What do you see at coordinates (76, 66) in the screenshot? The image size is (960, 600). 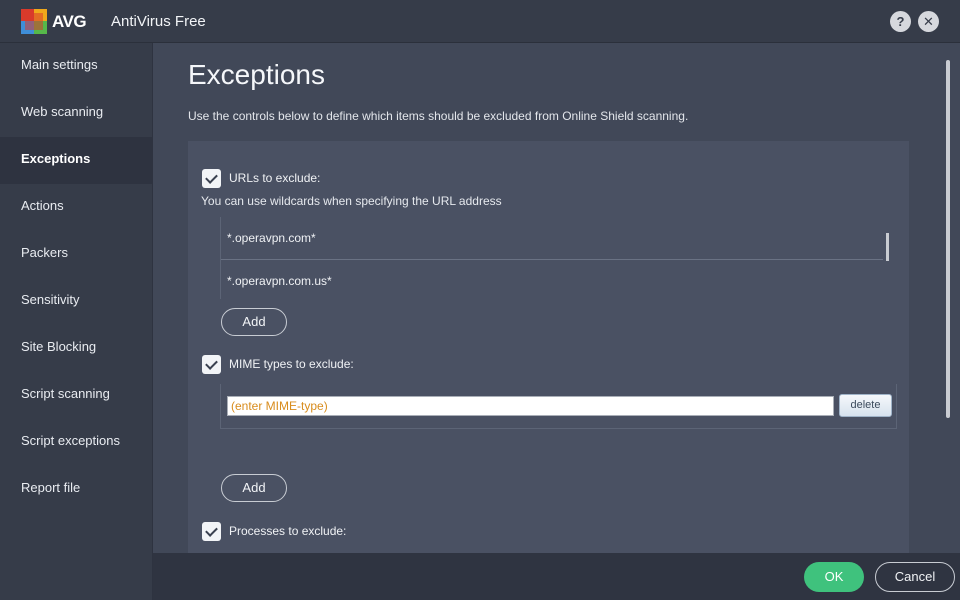 I see `sidebar-item-main-settings: Main settings` at bounding box center [76, 66].